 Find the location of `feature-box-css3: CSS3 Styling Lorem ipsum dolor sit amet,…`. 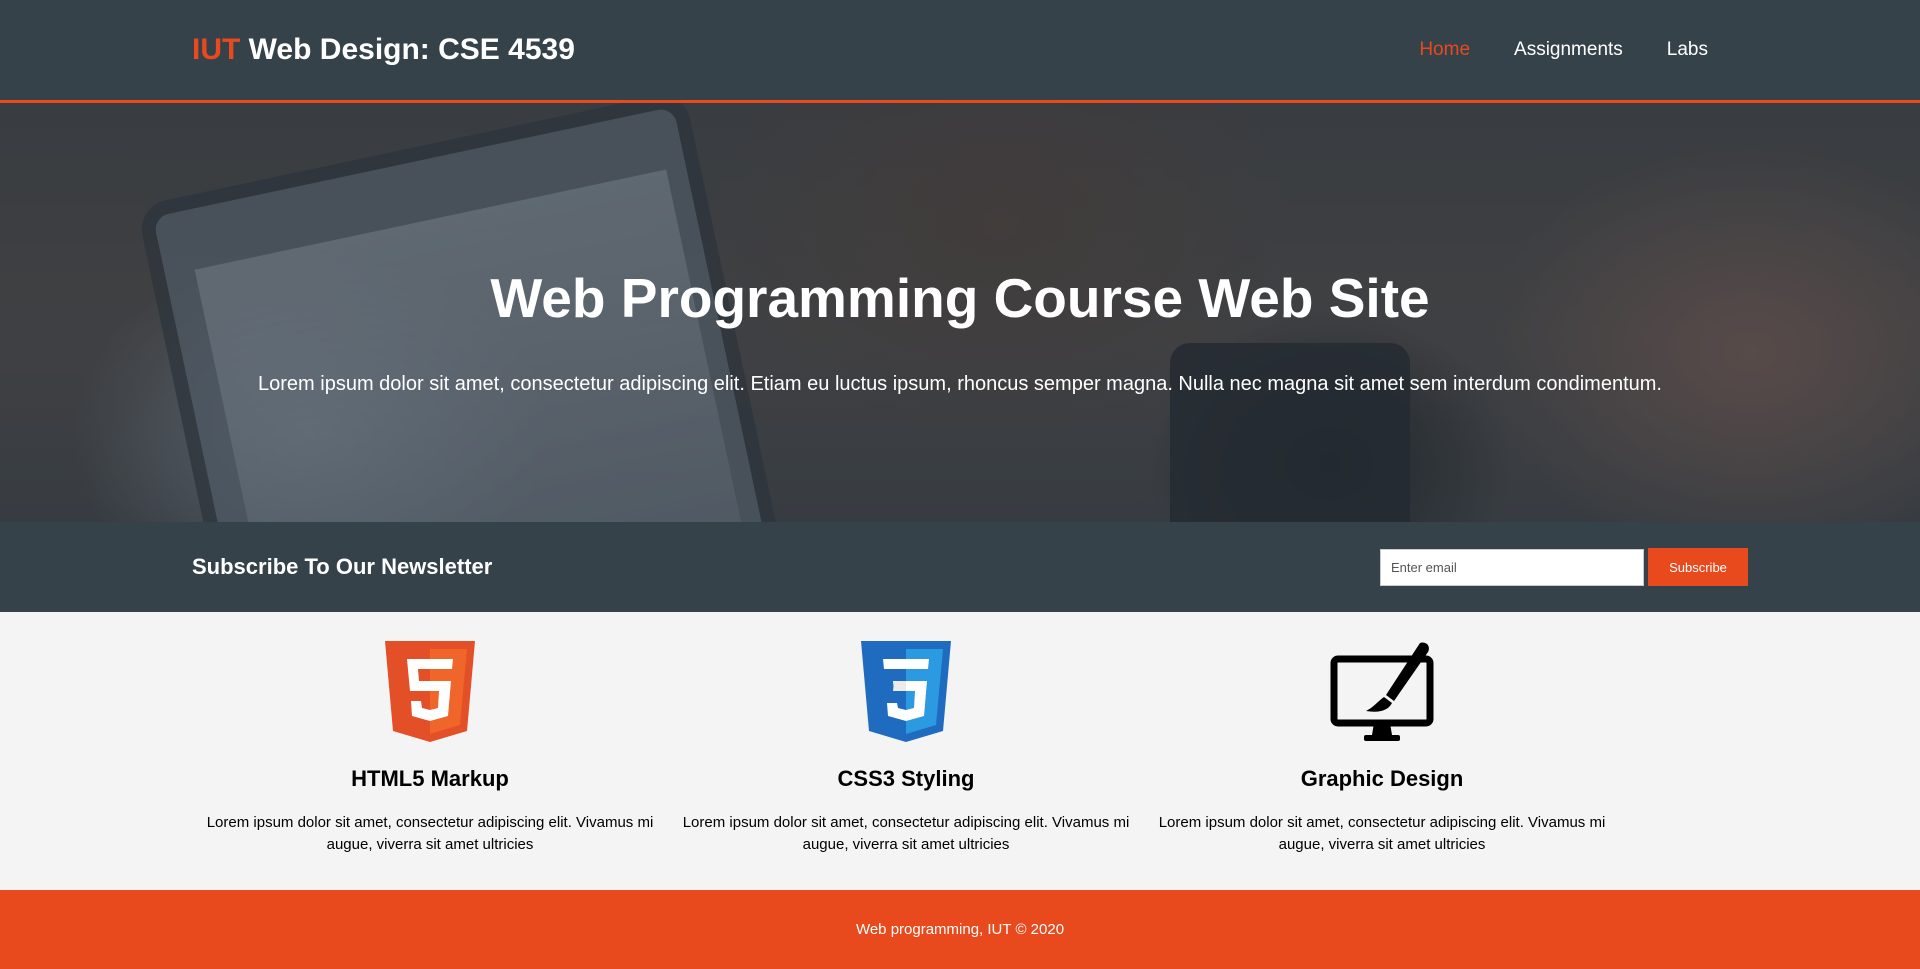

feature-box-css3: CSS3 Styling Lorem ipsum dolor sit amet,… is located at coordinates (906, 734).